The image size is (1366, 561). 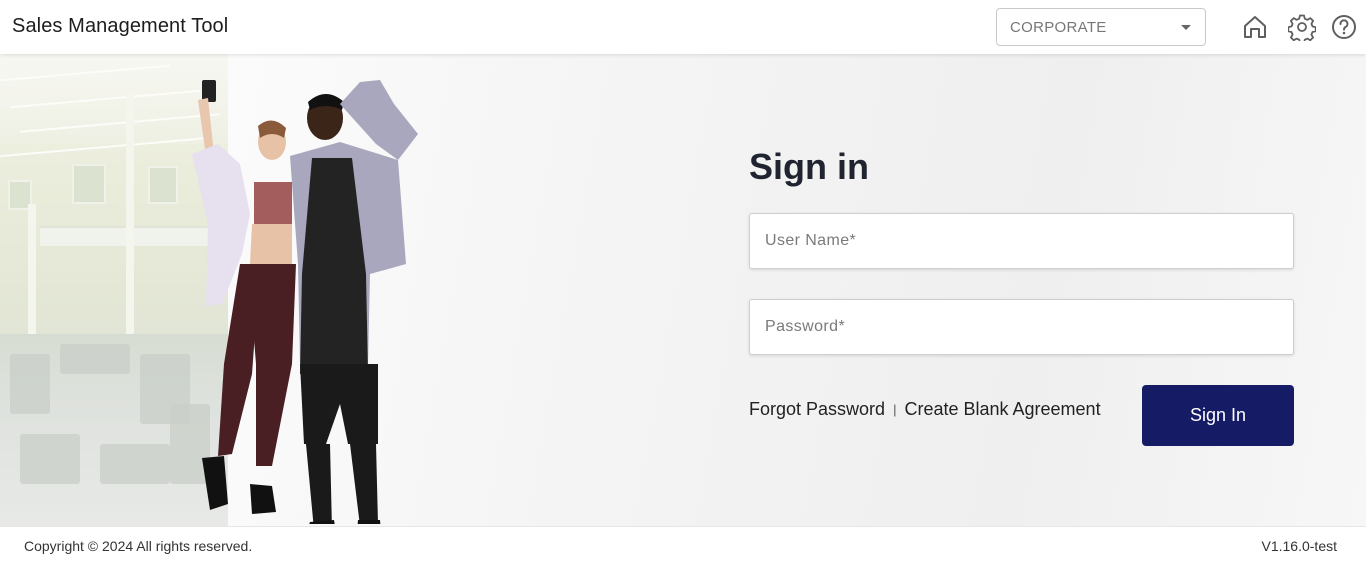 What do you see at coordinates (1299, 546) in the screenshot?
I see `version-text: V1.16.0-test` at bounding box center [1299, 546].